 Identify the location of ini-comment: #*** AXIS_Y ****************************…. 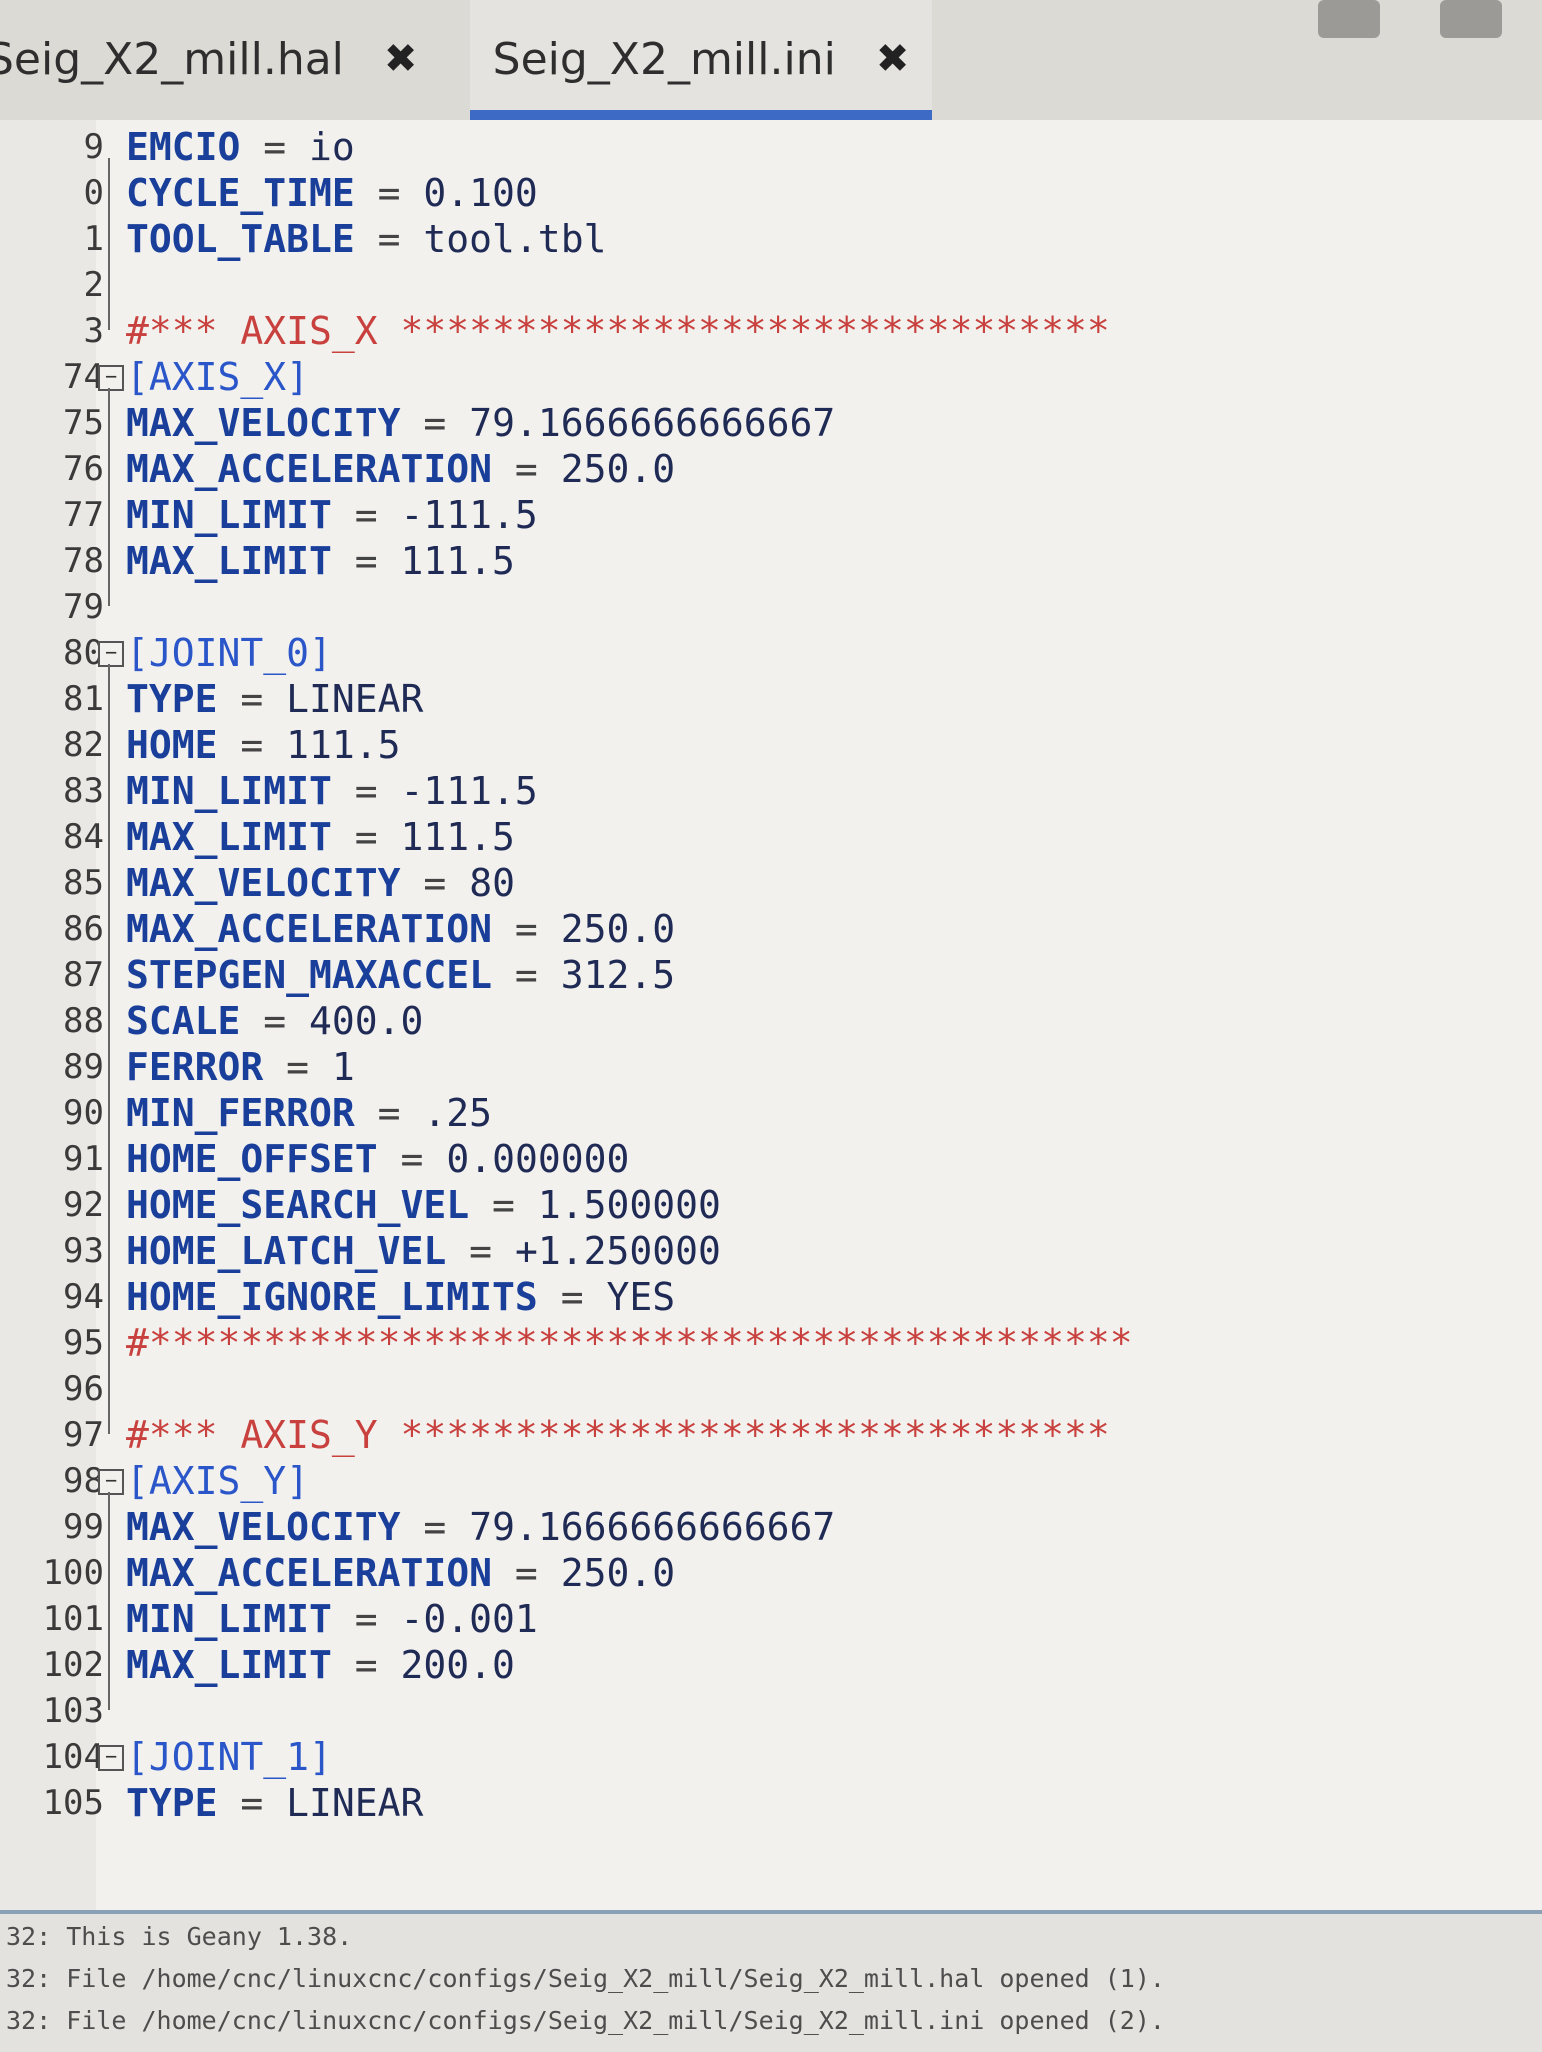
(618, 1435).